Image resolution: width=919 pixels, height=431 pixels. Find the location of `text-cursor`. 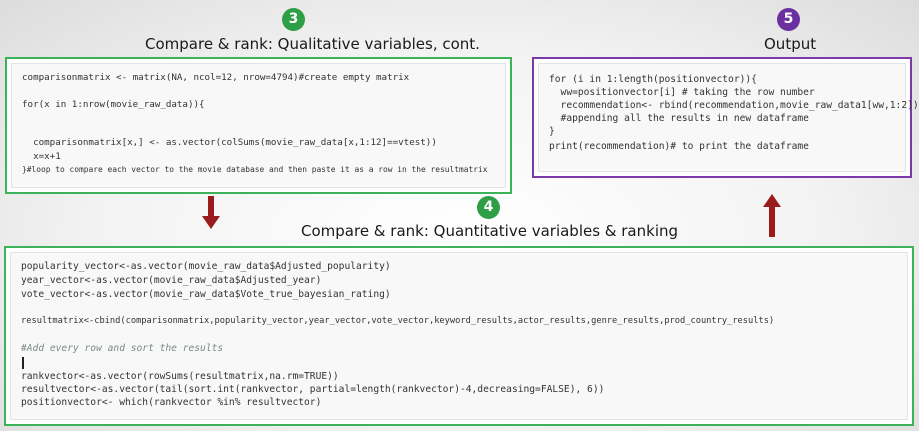

text-cursor is located at coordinates (23, 363).